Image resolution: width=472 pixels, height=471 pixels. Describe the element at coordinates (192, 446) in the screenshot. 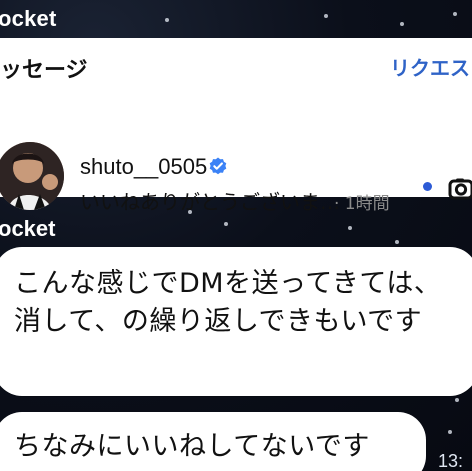

I see `message-text: ちなみにいいねしてないです` at that location.